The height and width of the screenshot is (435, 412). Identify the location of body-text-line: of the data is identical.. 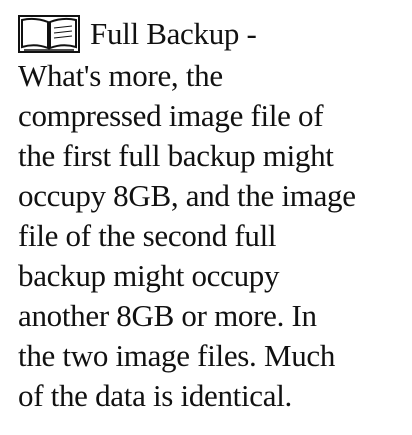
(155, 395).